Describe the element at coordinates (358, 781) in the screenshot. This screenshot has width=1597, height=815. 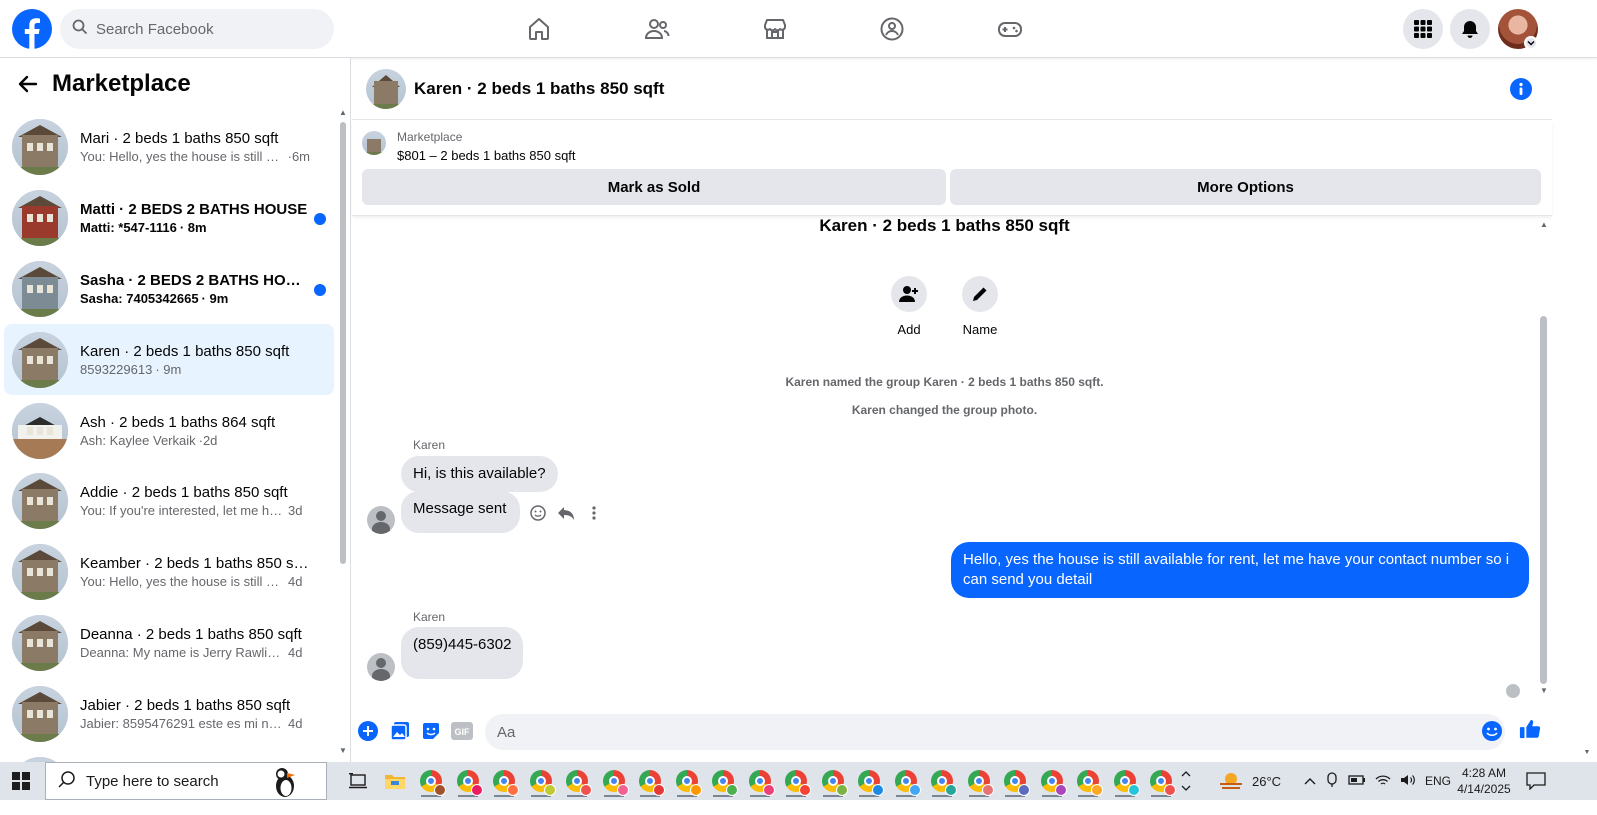
I see `task-view-icon` at that location.